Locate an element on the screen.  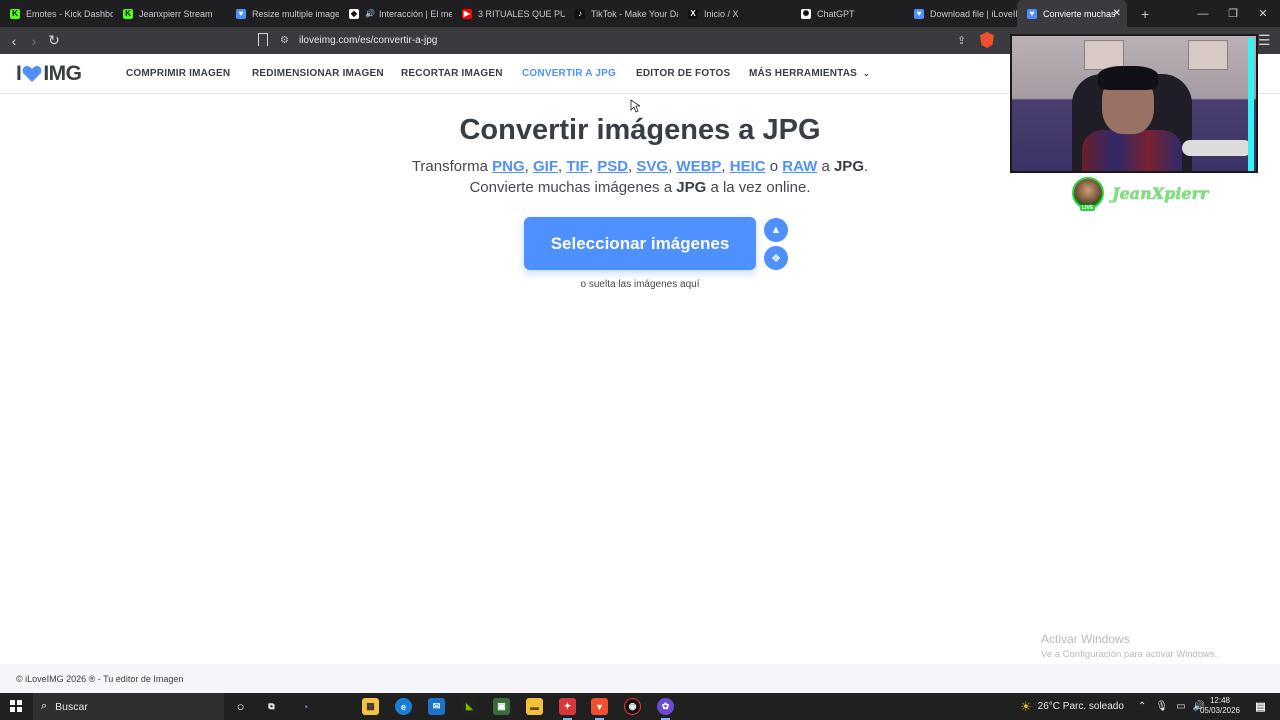
address-bar: ⚙ iloveimg.com/es/convertir-a-jpg is located at coordinates (640, 40).